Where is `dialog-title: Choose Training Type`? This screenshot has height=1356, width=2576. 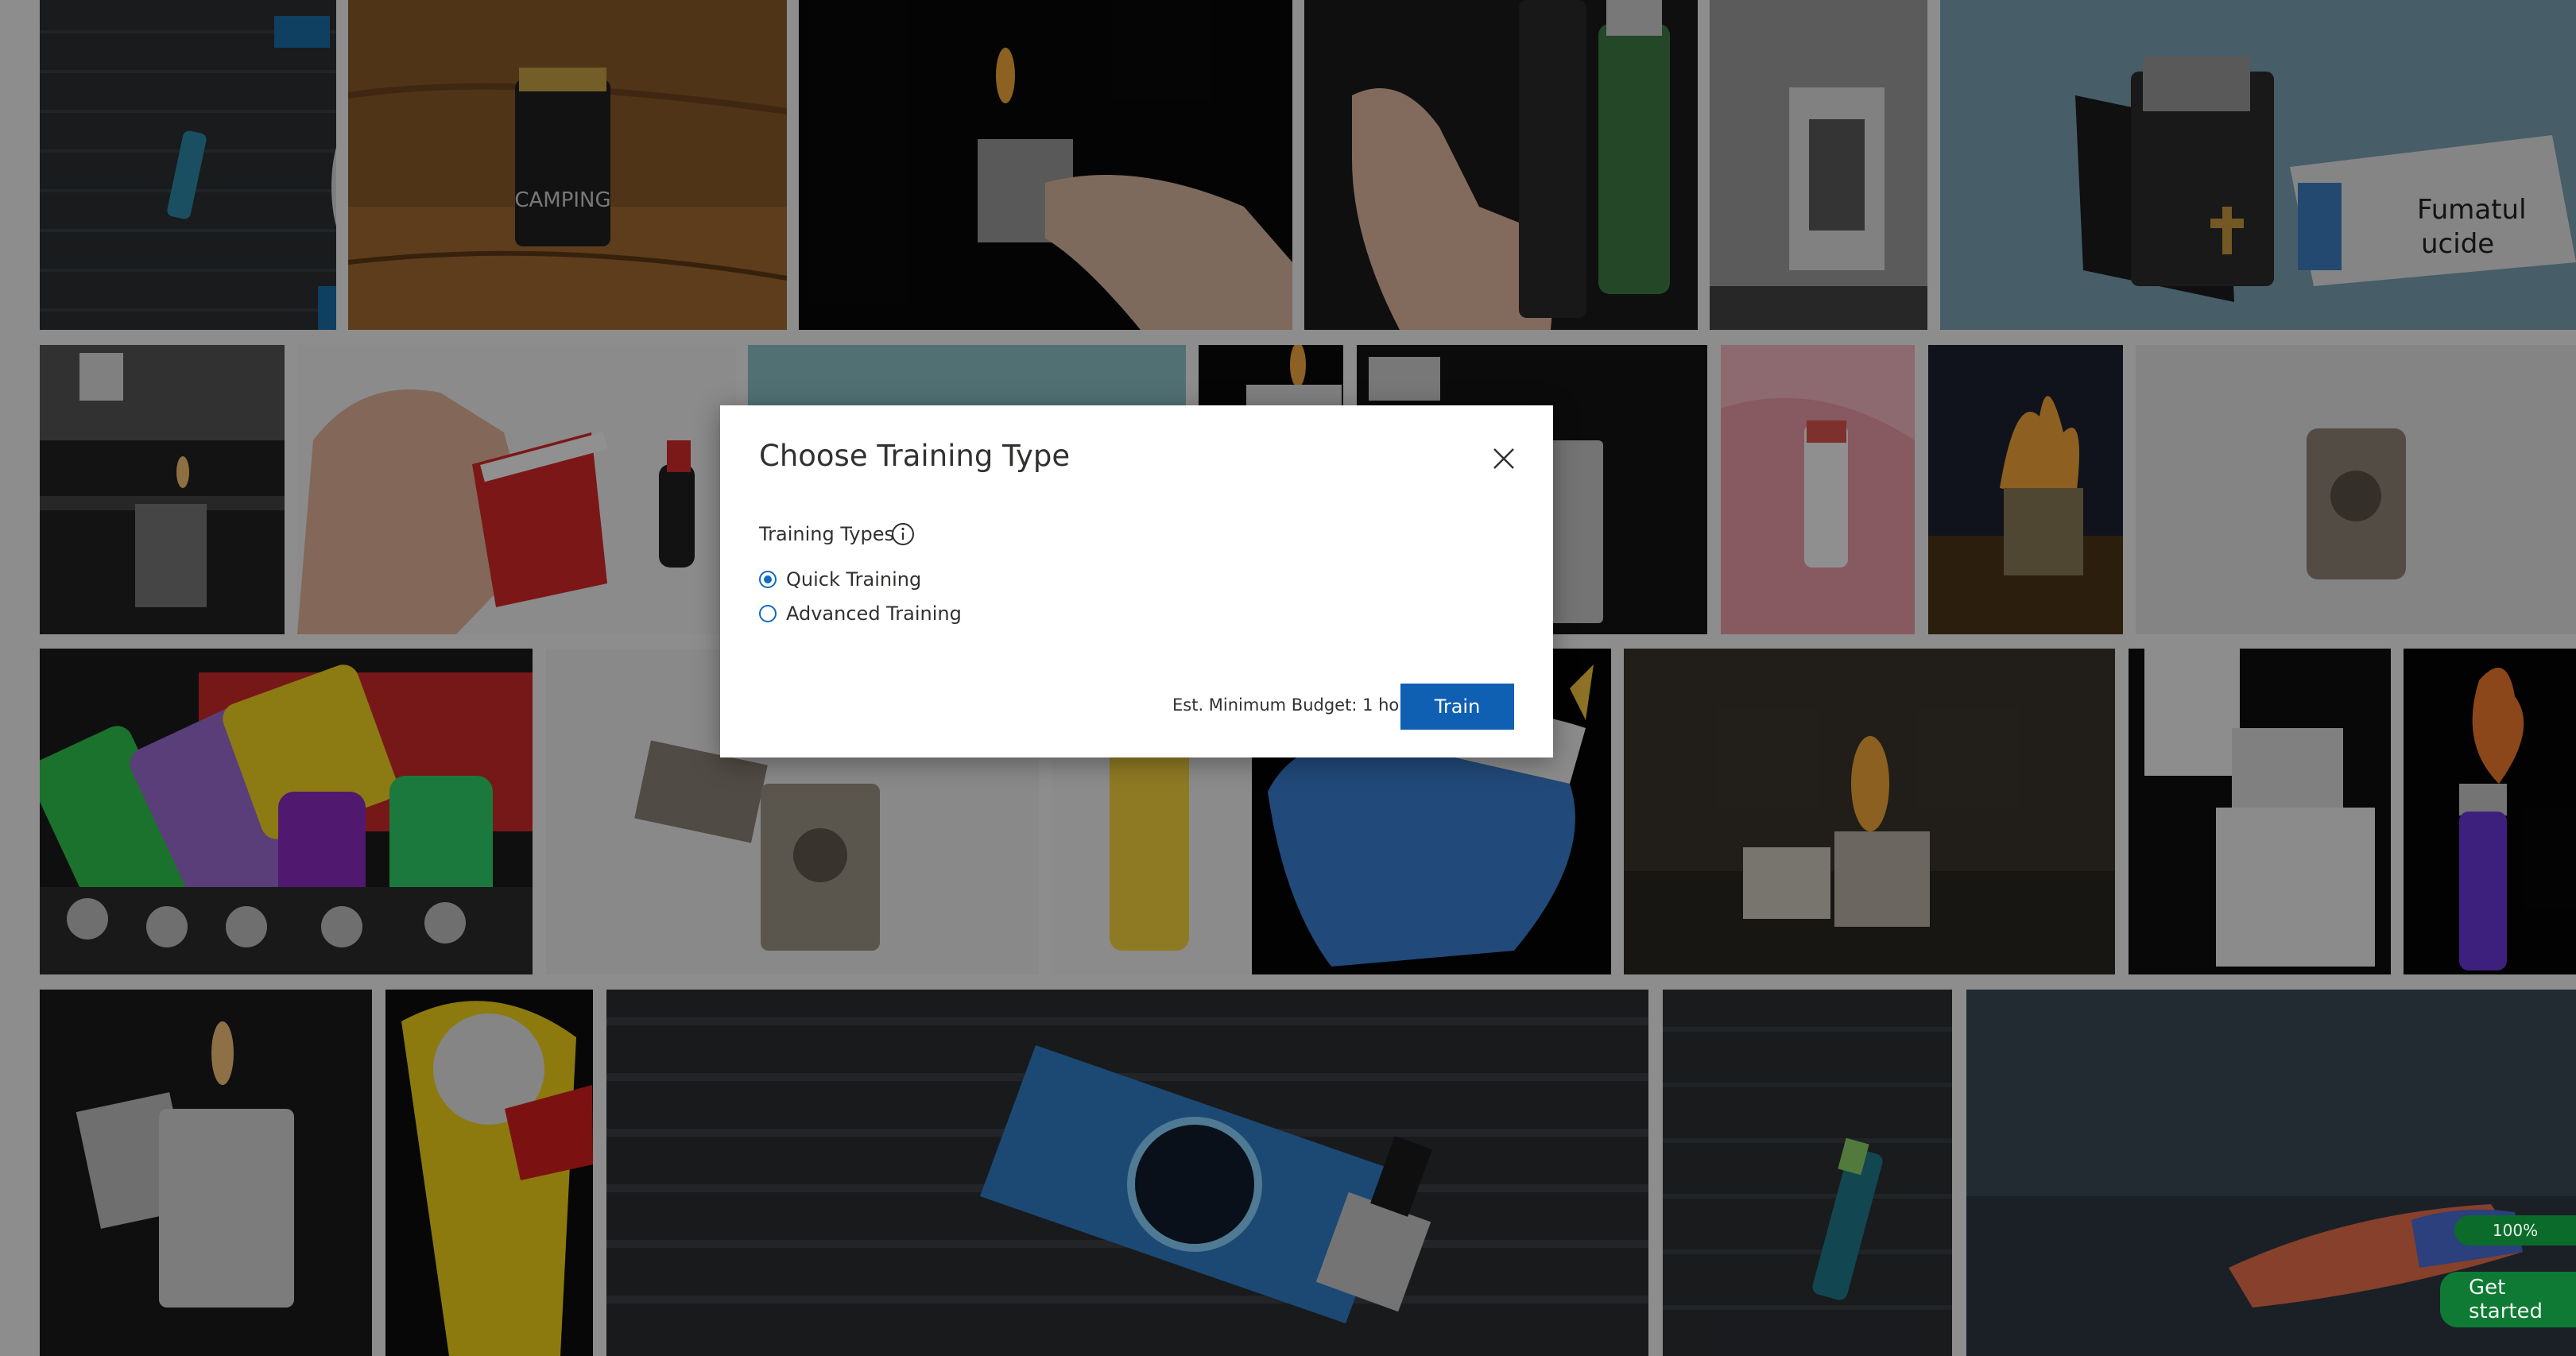 dialog-title: Choose Training Type is located at coordinates (915, 456).